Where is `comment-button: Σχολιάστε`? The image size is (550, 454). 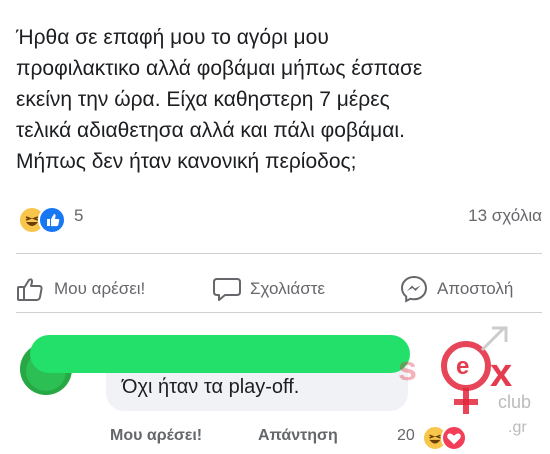
comment-button: Σχολιάστε is located at coordinates (268, 289).